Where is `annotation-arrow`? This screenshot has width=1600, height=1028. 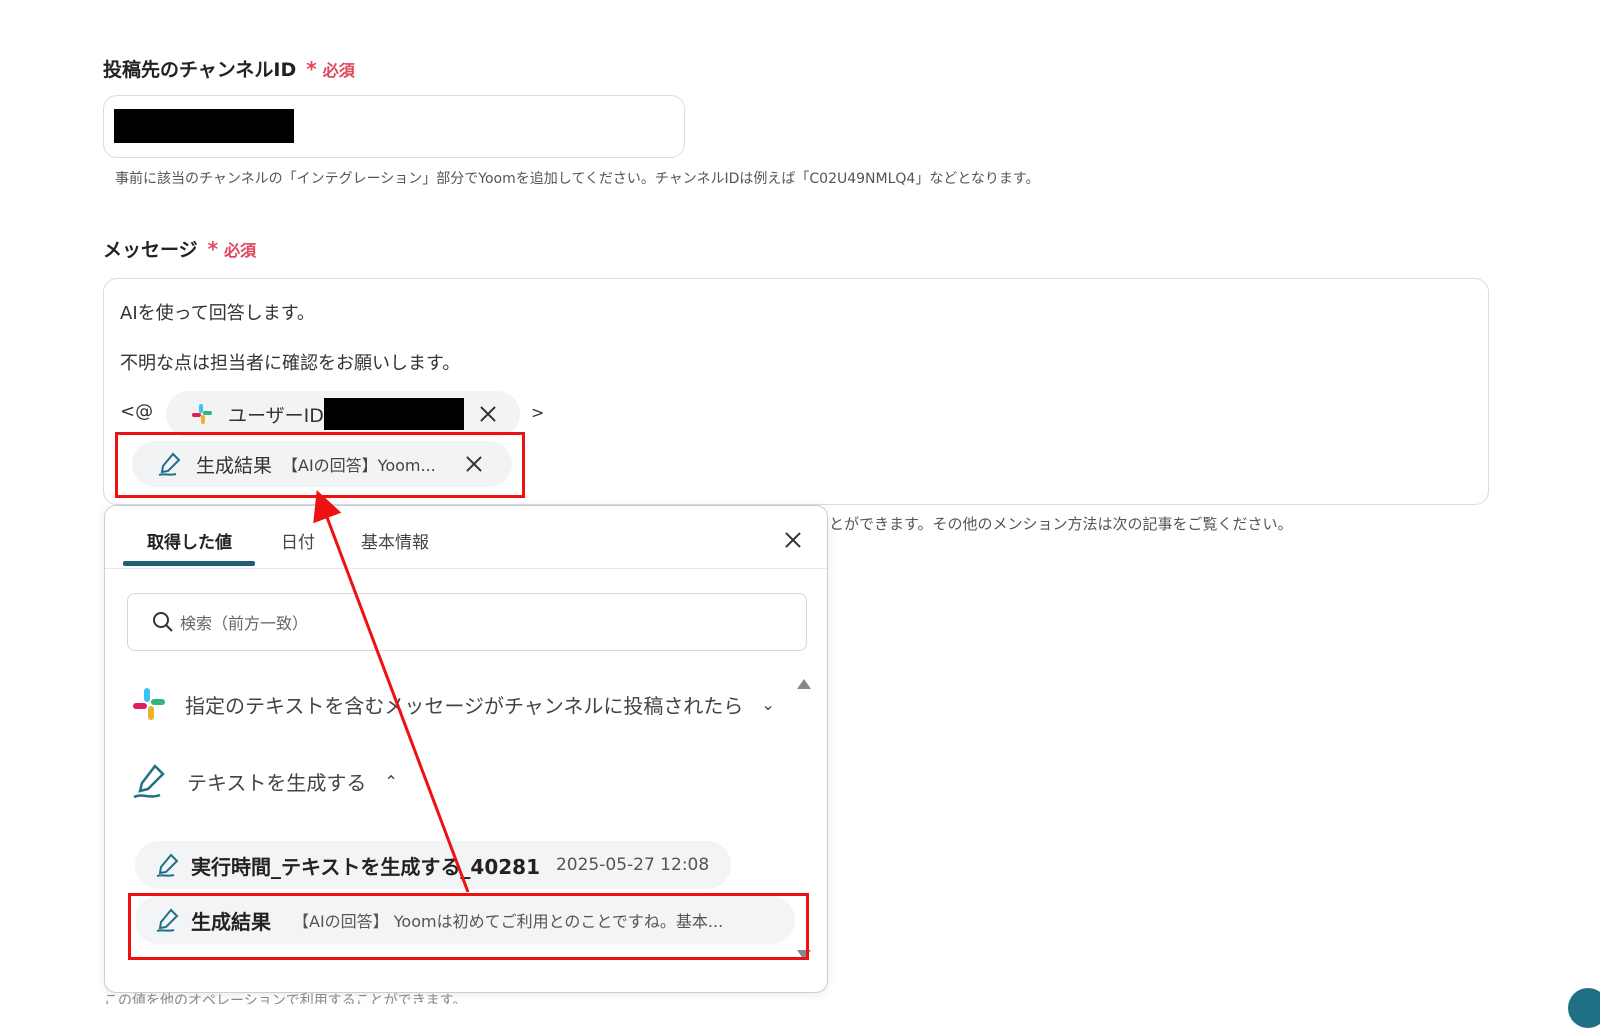
annotation-arrow is located at coordinates (391, 691).